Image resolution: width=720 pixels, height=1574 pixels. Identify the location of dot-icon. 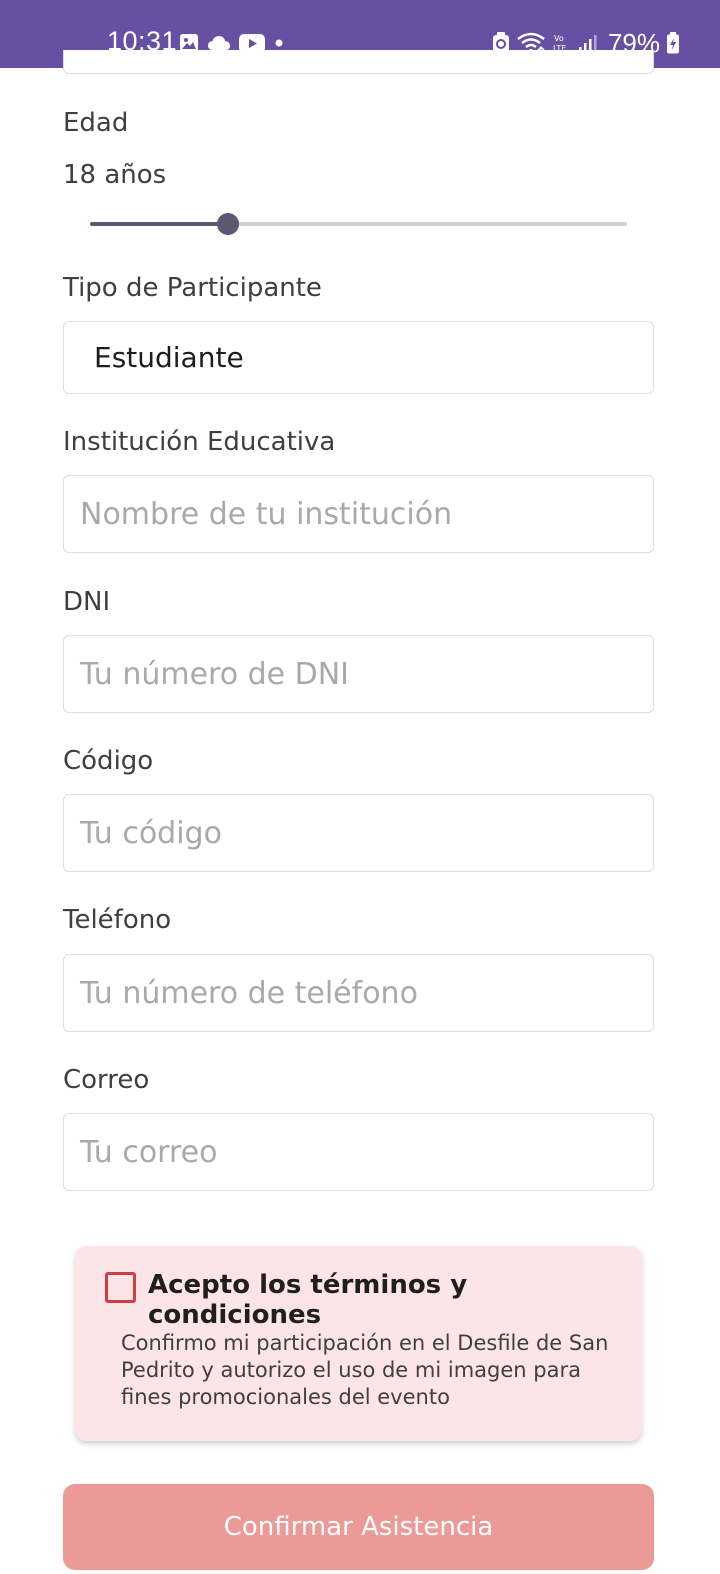
(279, 43).